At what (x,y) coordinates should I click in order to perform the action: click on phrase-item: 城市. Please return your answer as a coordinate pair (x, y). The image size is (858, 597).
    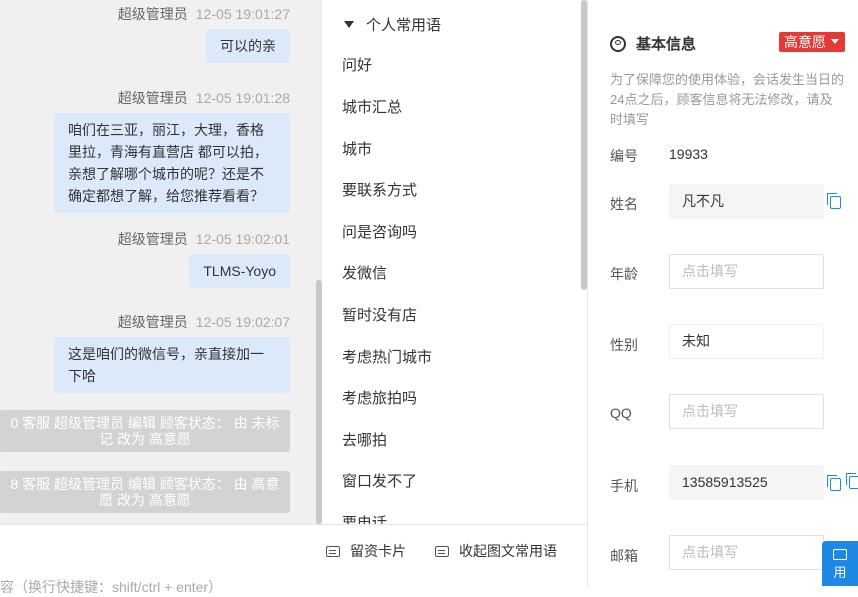
    Looking at the image, I should click on (357, 148).